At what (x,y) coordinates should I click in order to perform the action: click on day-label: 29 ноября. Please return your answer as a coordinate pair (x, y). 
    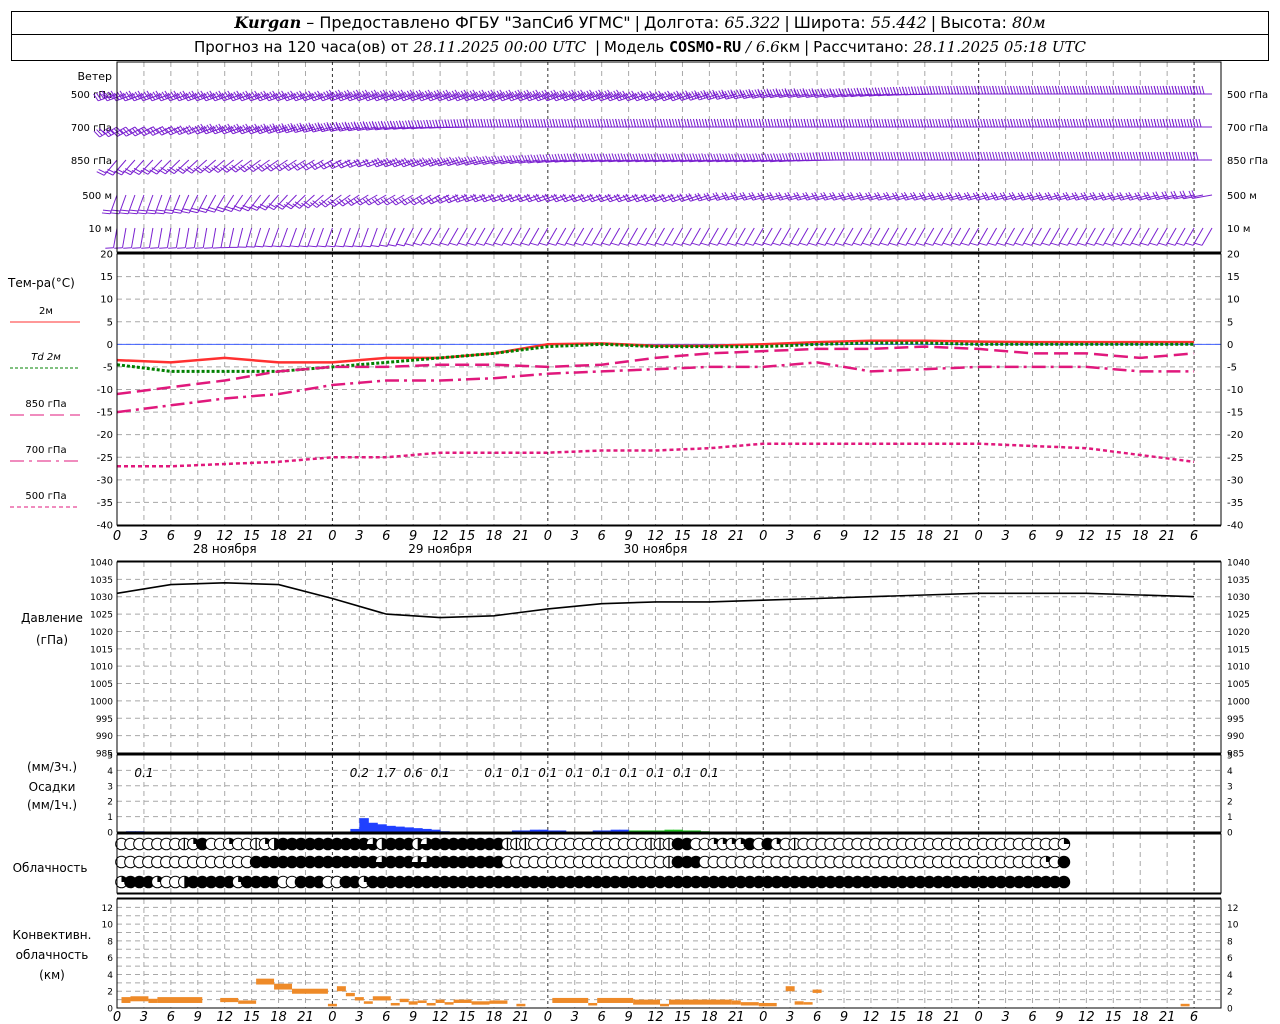
    Looking at the image, I should click on (440, 549).